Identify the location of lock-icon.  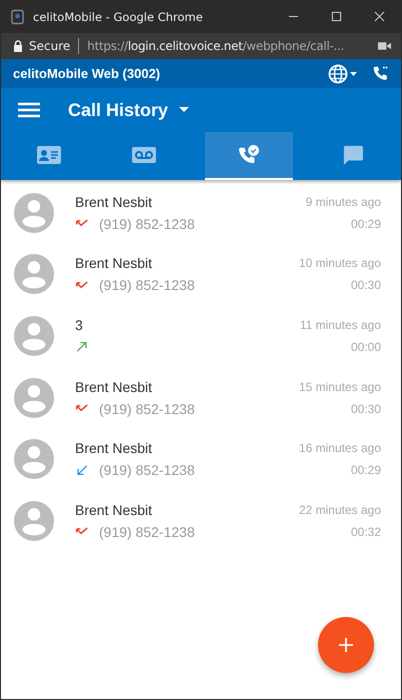
(18, 46).